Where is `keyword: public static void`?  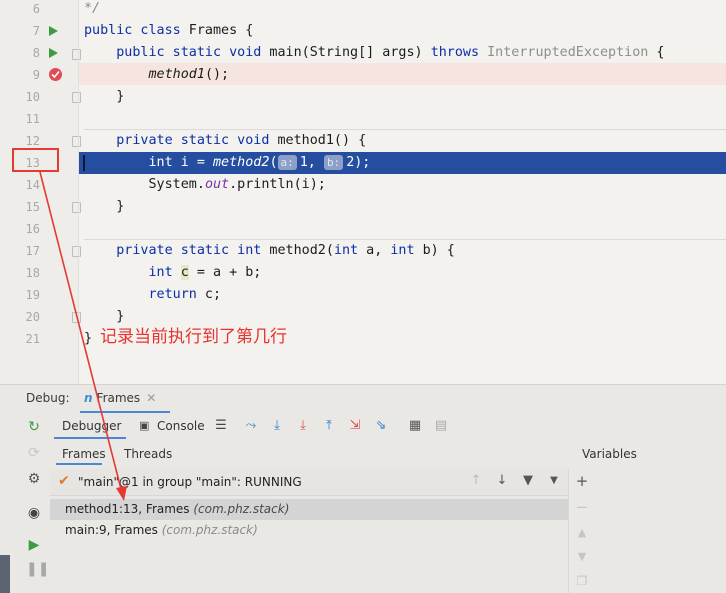 keyword: public static void is located at coordinates (189, 52).